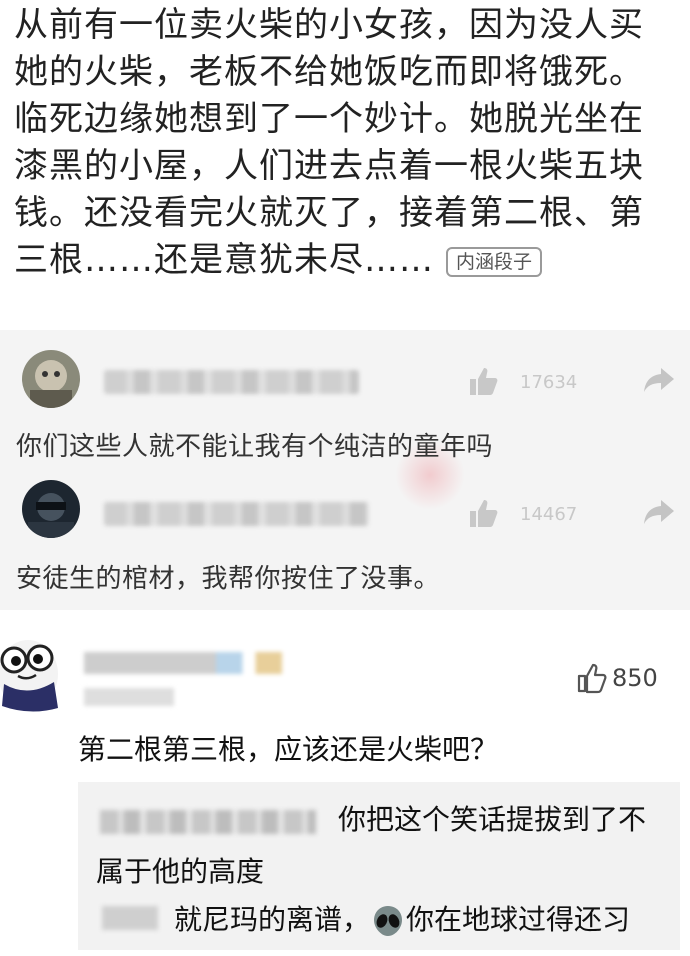 Image resolution: width=690 pixels, height=956 pixels. I want to click on blurred-user-meta, so click(129, 697).